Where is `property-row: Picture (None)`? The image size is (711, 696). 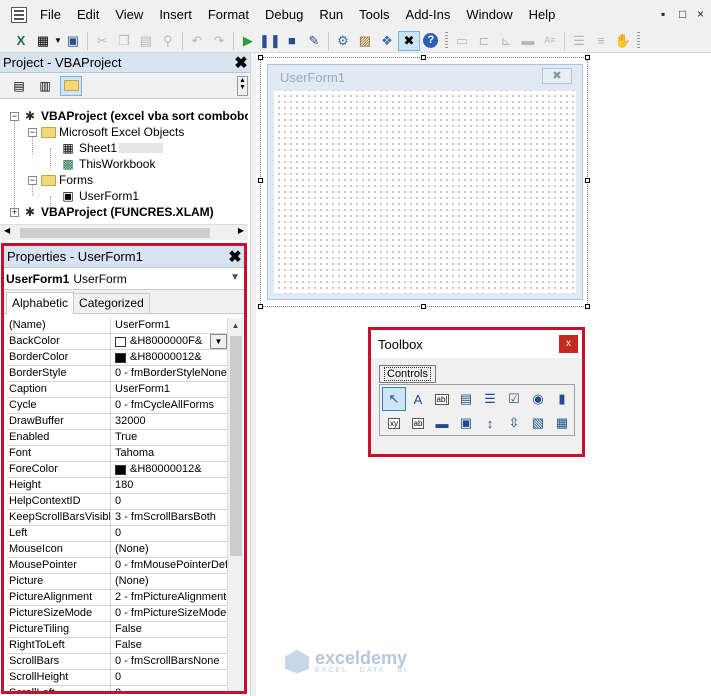
property-row: Picture (None) is located at coordinates (117, 582).